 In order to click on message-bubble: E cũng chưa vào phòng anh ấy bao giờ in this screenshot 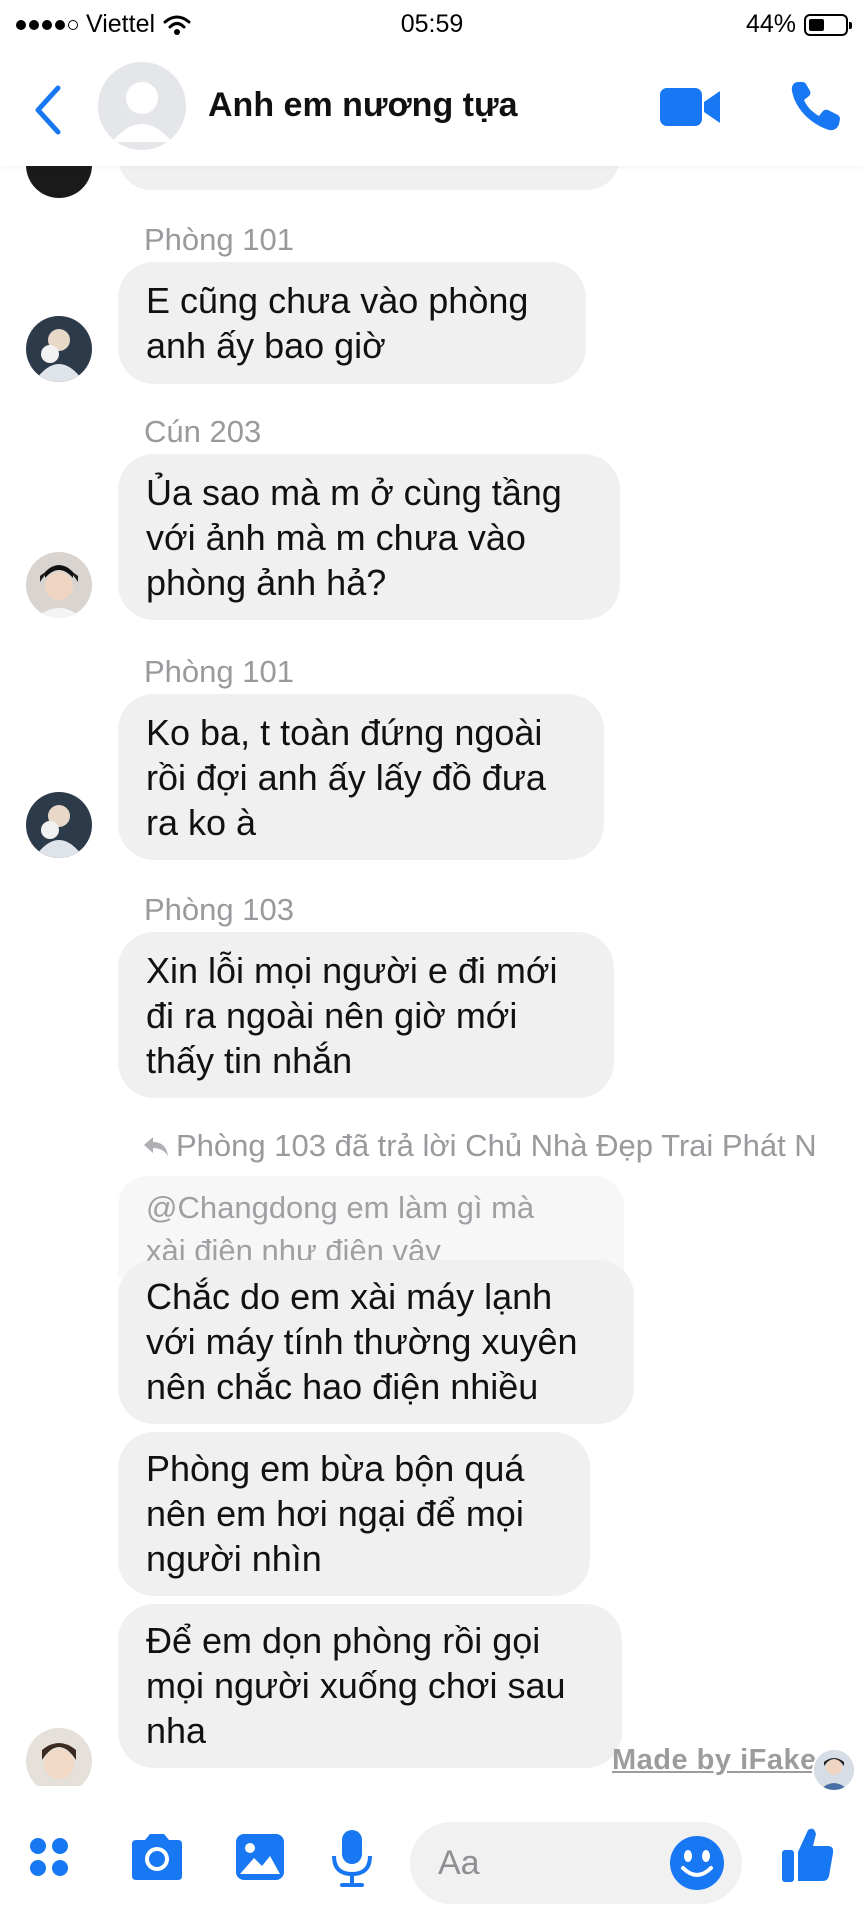, I will do `click(352, 323)`.